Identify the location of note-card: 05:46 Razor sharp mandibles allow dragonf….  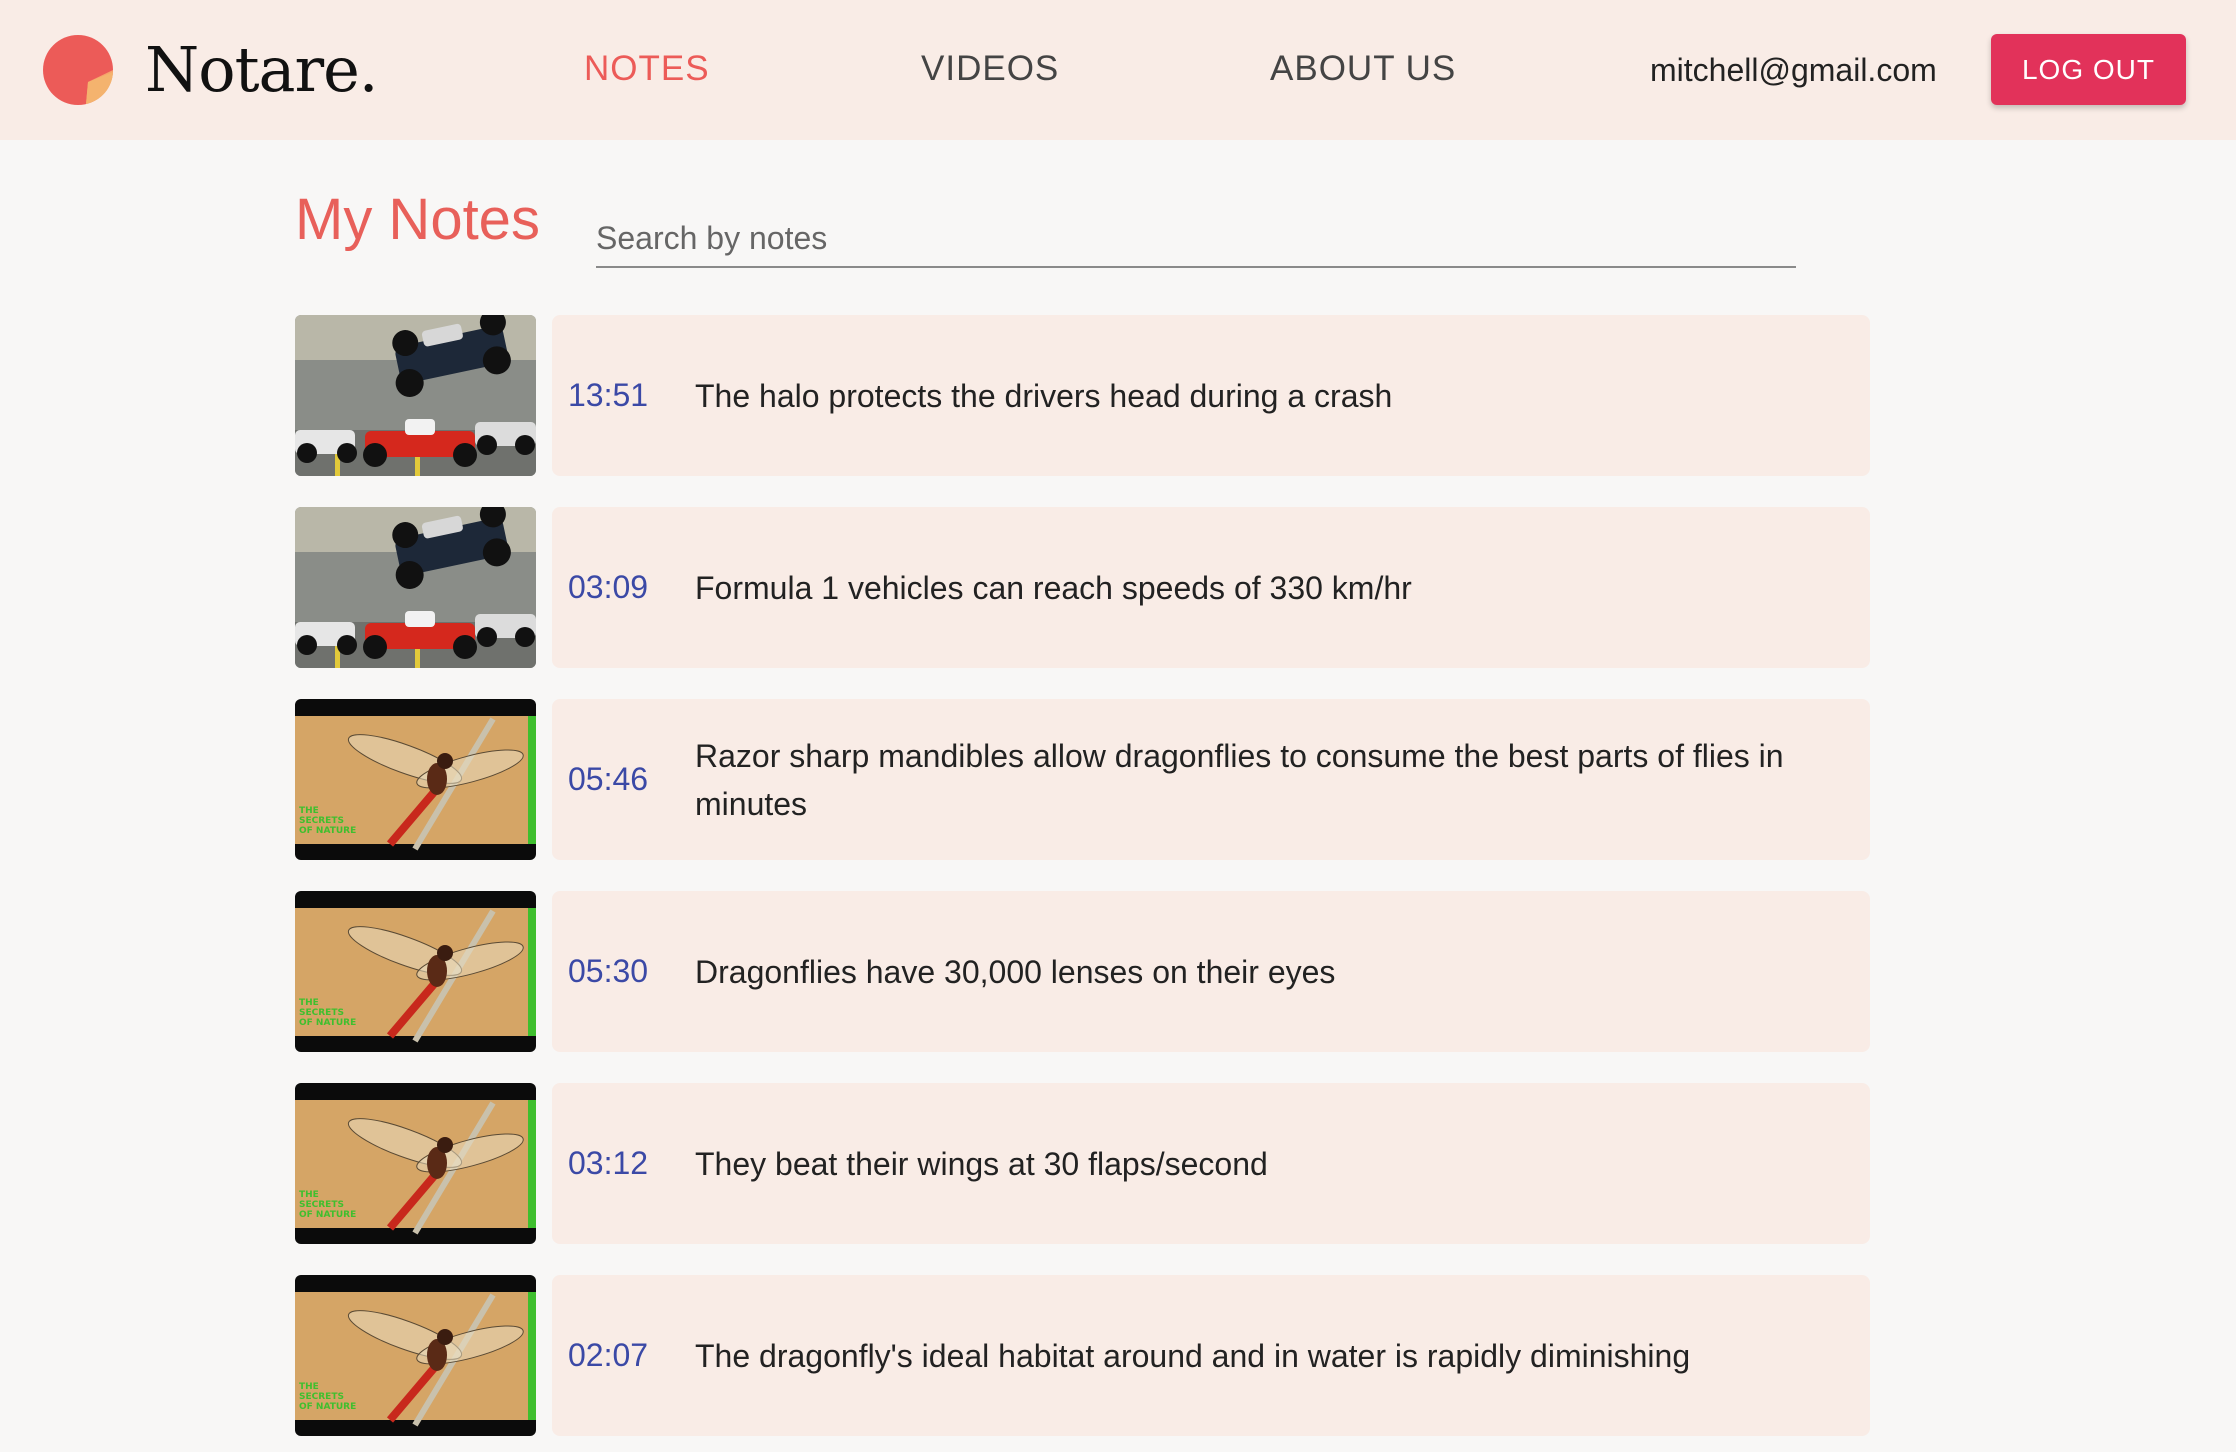
(1211, 779).